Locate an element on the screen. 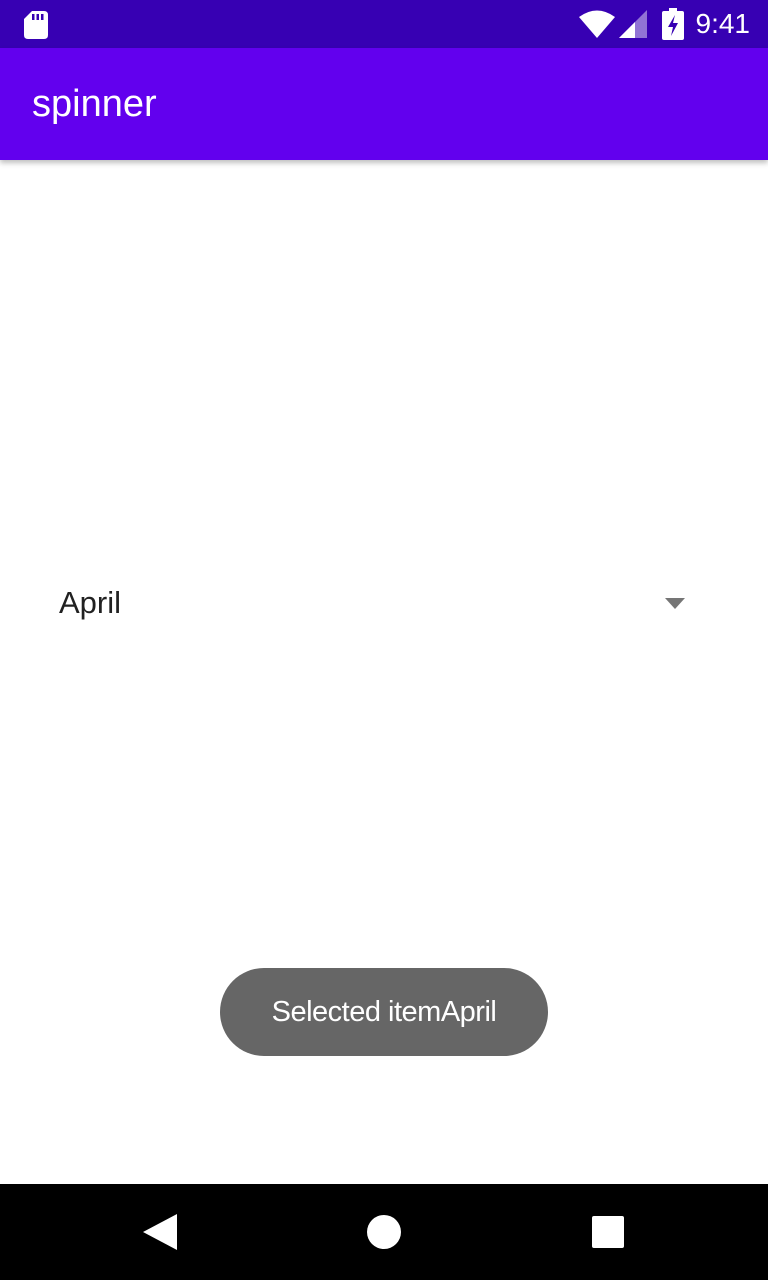  navigation-bar is located at coordinates (384, 1232).